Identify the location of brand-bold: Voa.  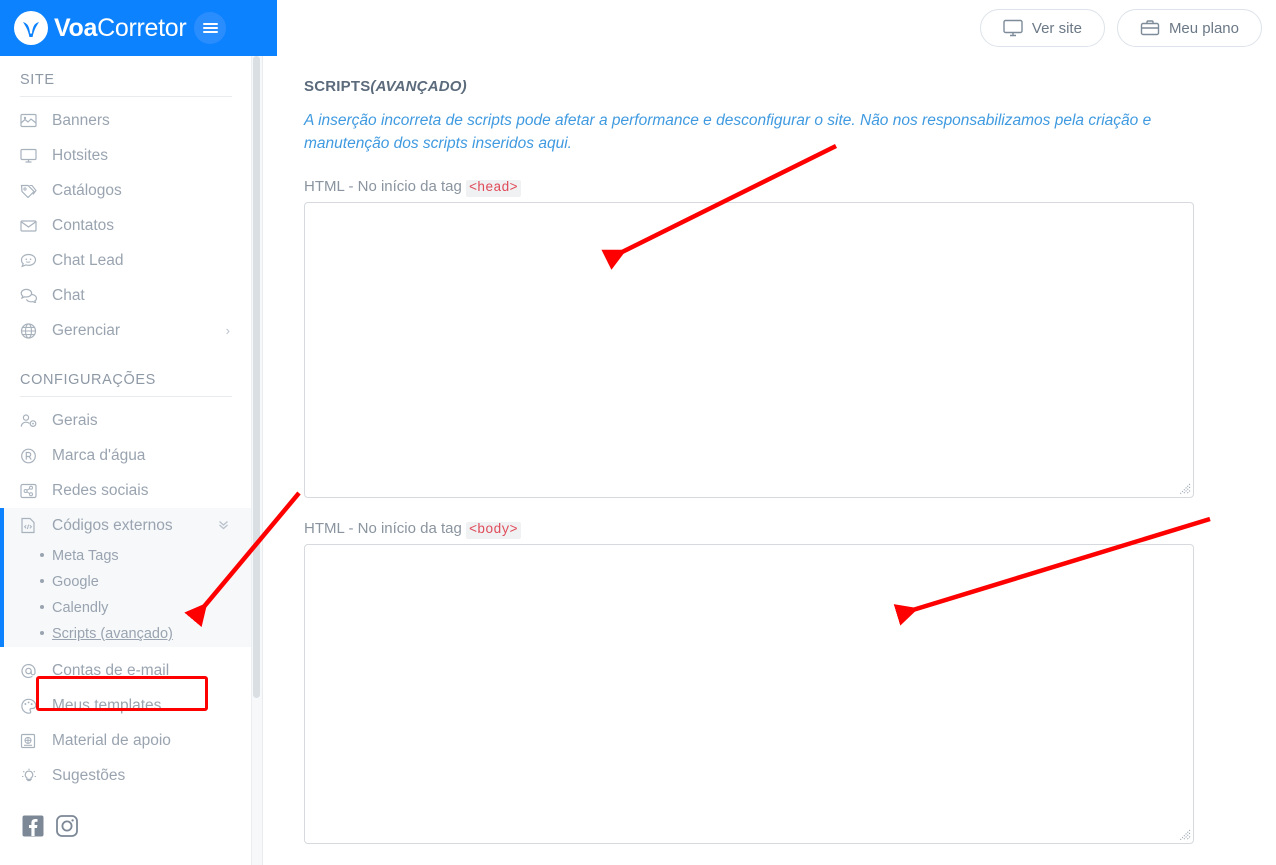
(76, 27).